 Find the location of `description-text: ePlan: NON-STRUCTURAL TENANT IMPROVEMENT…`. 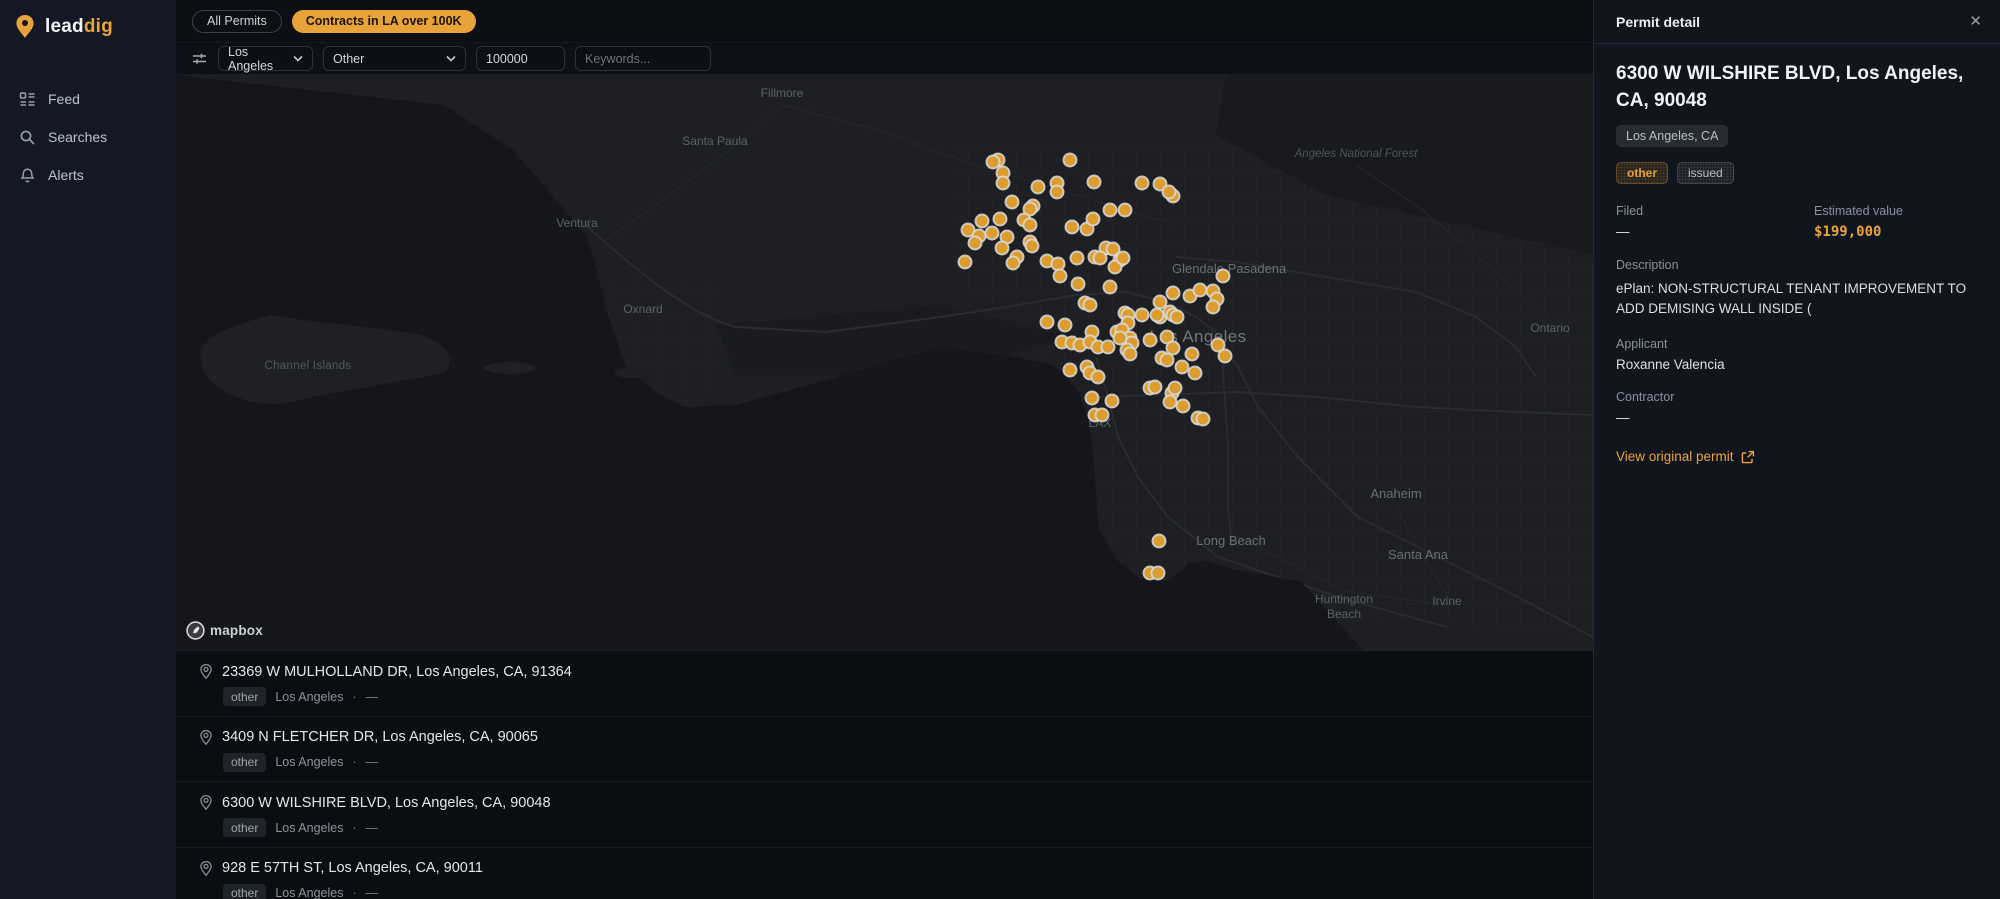

description-text: ePlan: NON-STRUCTURAL TENANT IMPROVEMENT… is located at coordinates (1791, 298).